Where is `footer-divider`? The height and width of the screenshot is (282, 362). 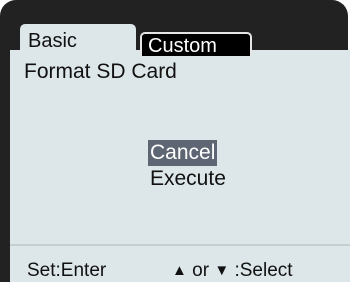 footer-divider is located at coordinates (180, 245).